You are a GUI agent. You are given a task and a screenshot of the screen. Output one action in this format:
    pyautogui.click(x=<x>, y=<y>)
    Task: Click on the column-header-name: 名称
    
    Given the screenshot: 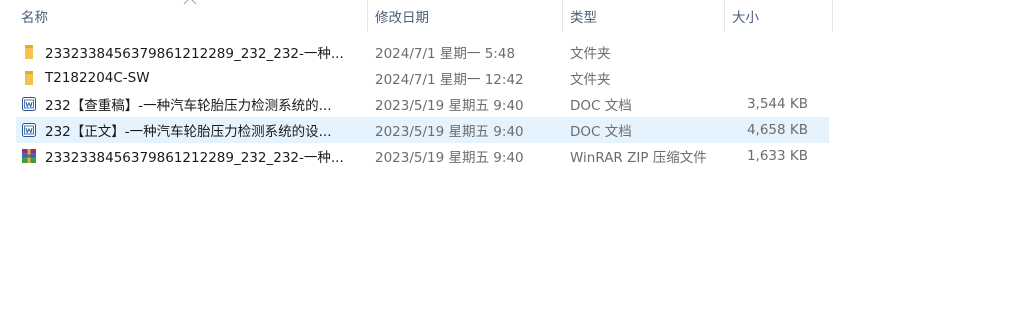 What is the action you would take?
    pyautogui.click(x=184, y=16)
    